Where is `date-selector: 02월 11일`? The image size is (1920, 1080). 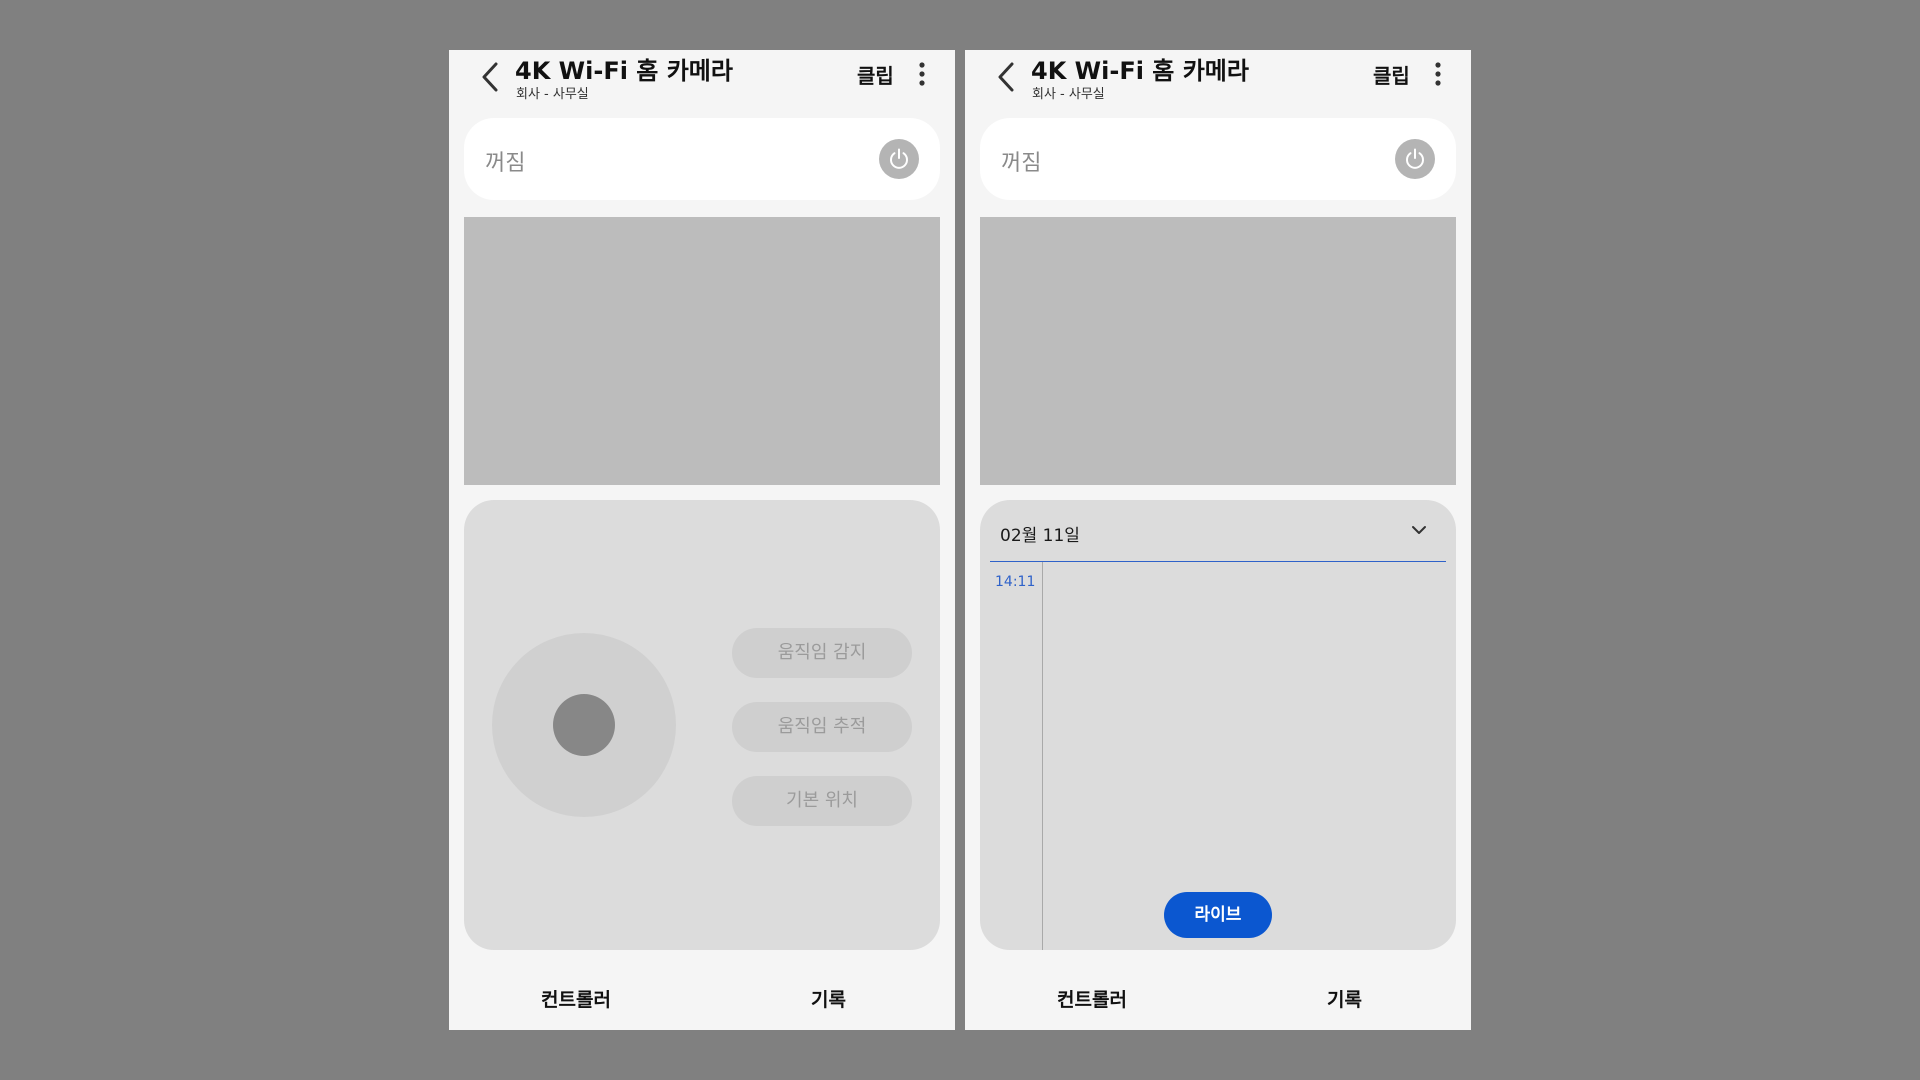
date-selector: 02월 11일 is located at coordinates (1218, 530).